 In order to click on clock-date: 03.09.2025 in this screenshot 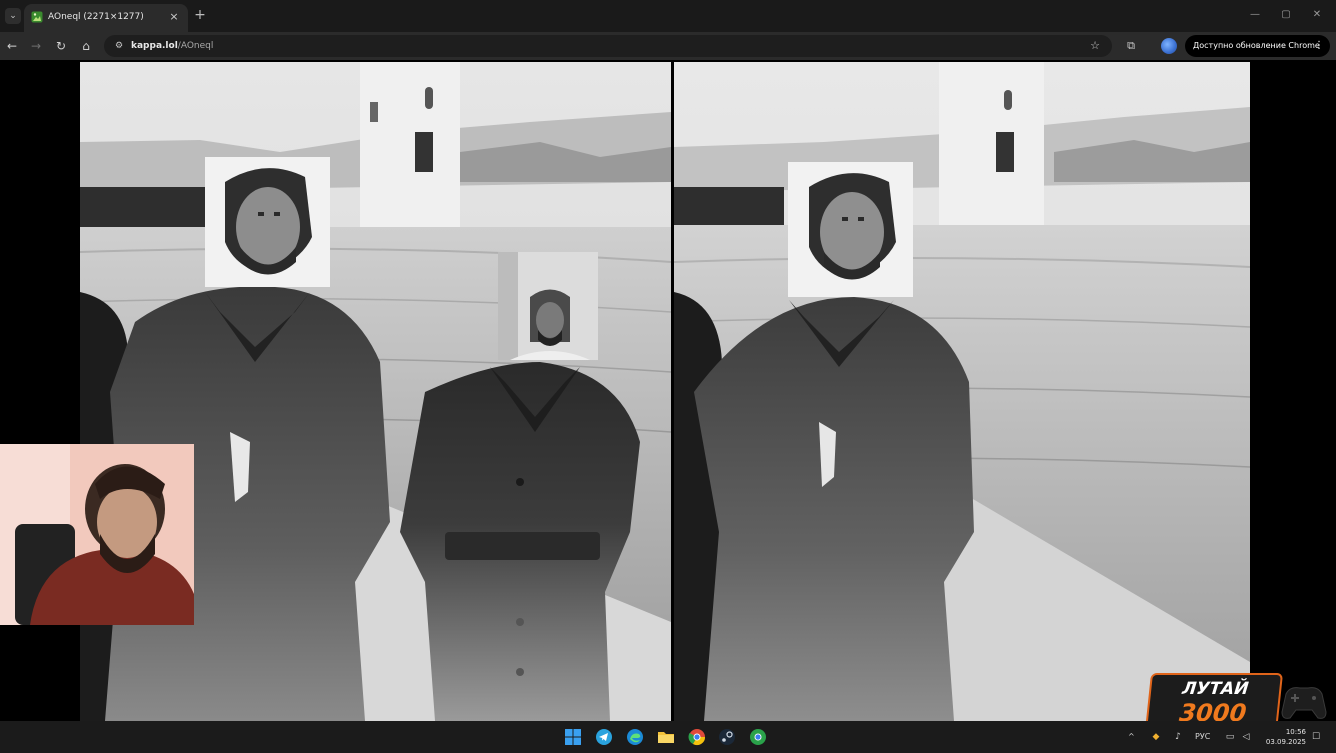, I will do `click(1285, 742)`.